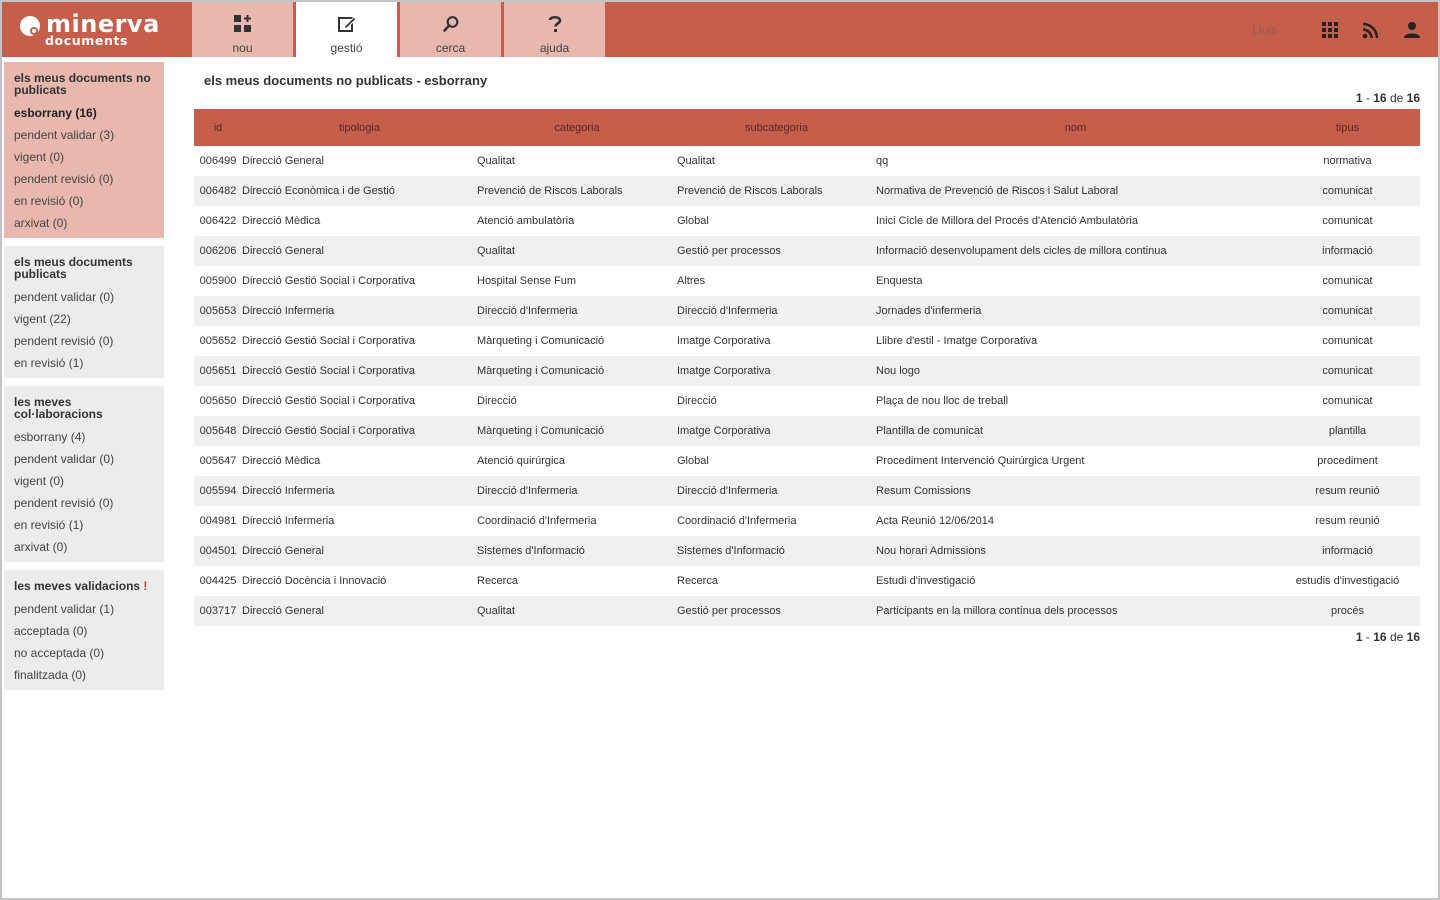  What do you see at coordinates (882, 161) in the screenshot?
I see `cell-nom: qq` at bounding box center [882, 161].